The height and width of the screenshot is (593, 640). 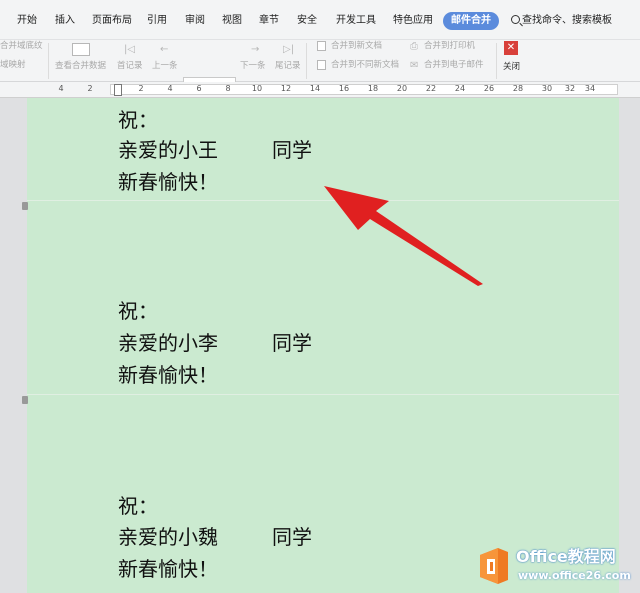 What do you see at coordinates (27, 21) in the screenshot?
I see `tab-home: 开始` at bounding box center [27, 21].